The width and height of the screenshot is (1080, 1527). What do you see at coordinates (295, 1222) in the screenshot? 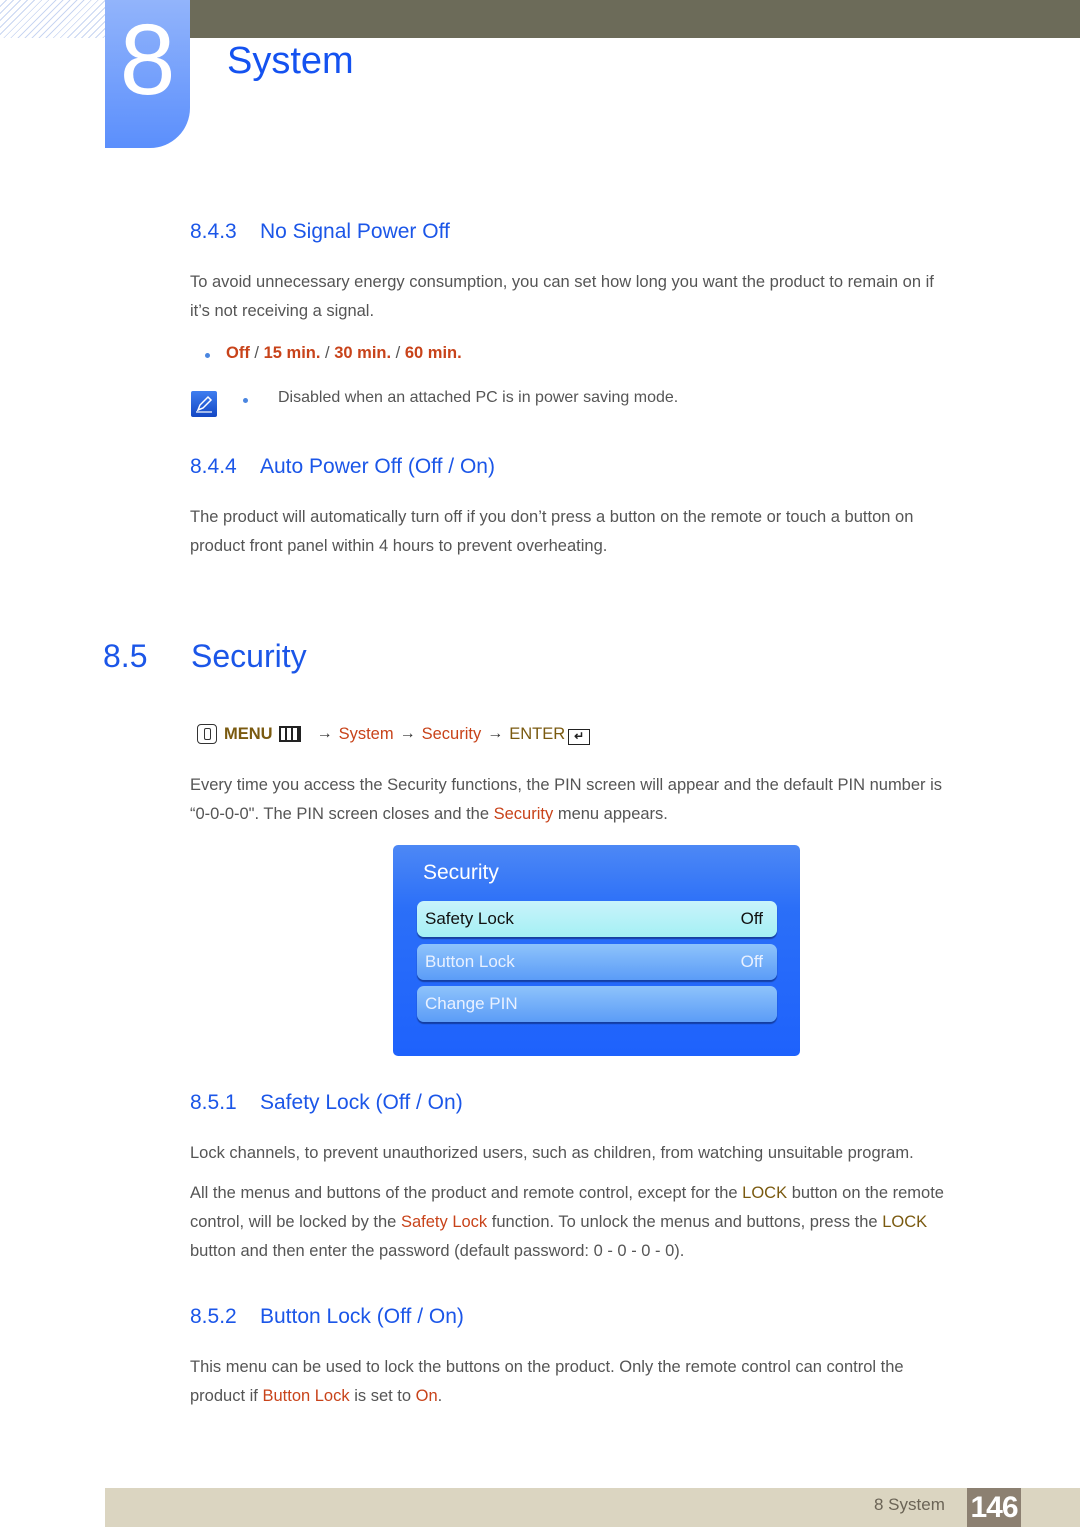
I see `text-span: control, will be locked by the` at bounding box center [295, 1222].